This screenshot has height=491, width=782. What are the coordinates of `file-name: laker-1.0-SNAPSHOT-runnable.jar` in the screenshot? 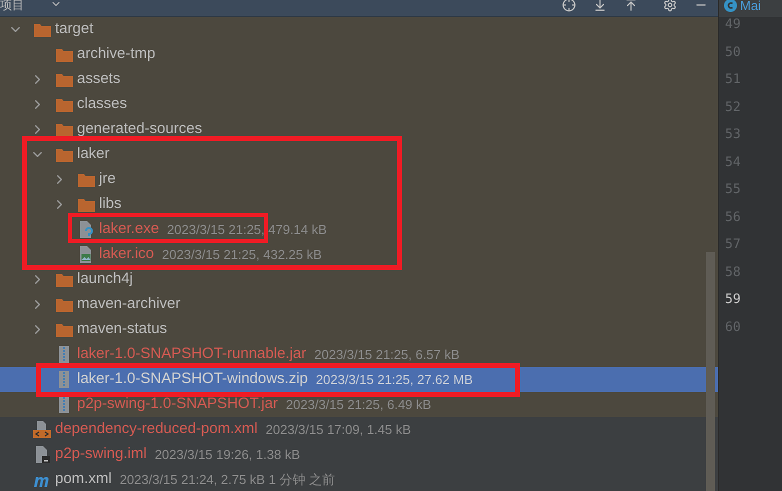 It's located at (191, 354).